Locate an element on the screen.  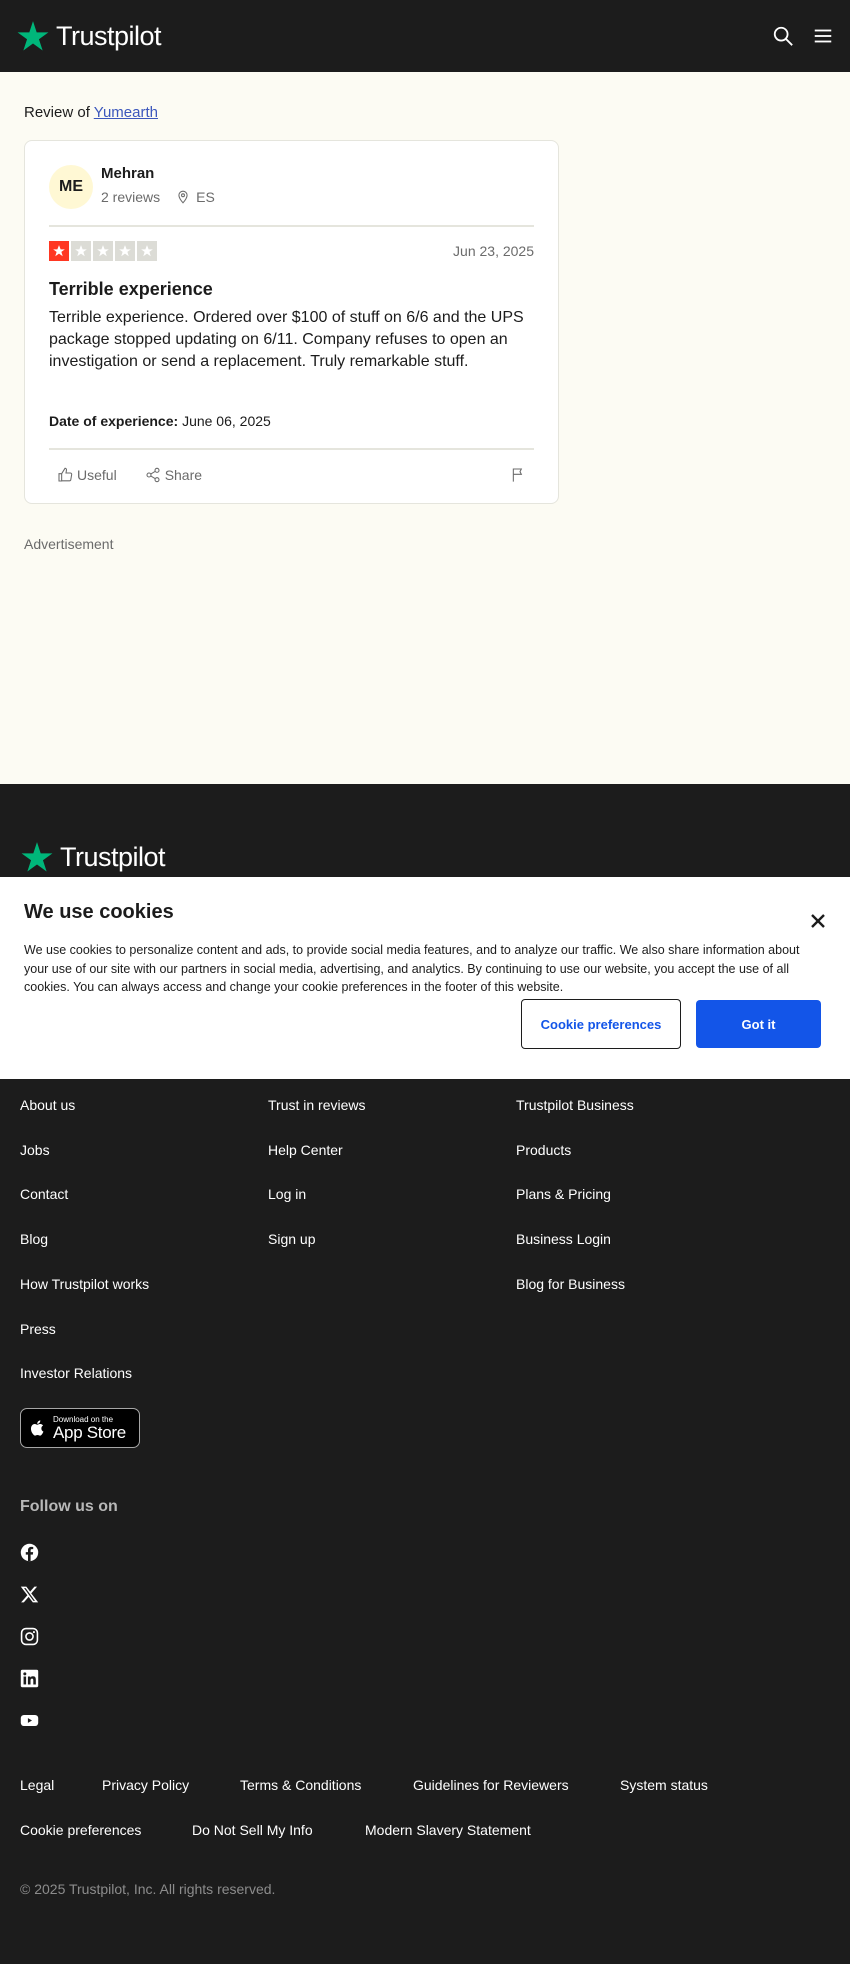
site-header: Trustpilot is located at coordinates (425, 36).